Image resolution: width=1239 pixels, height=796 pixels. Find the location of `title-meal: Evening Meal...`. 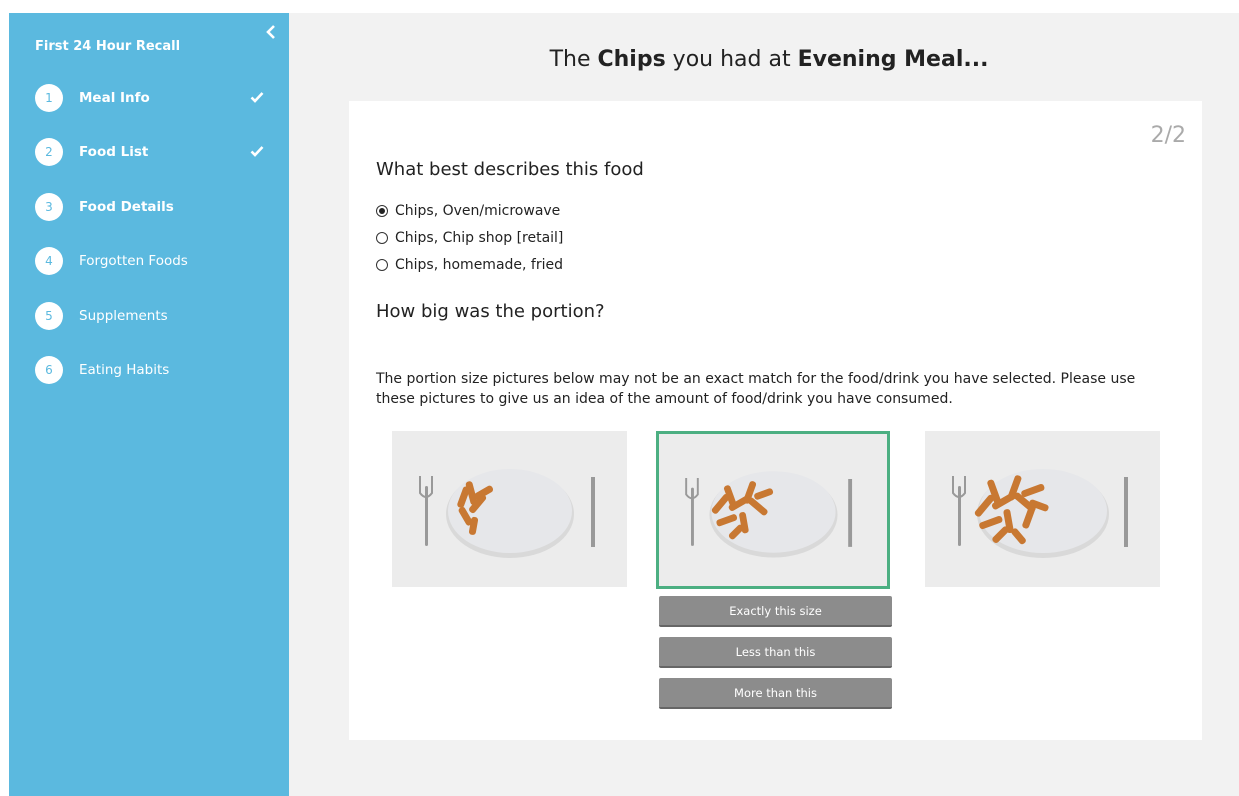

title-meal: Evening Meal... is located at coordinates (893, 59).